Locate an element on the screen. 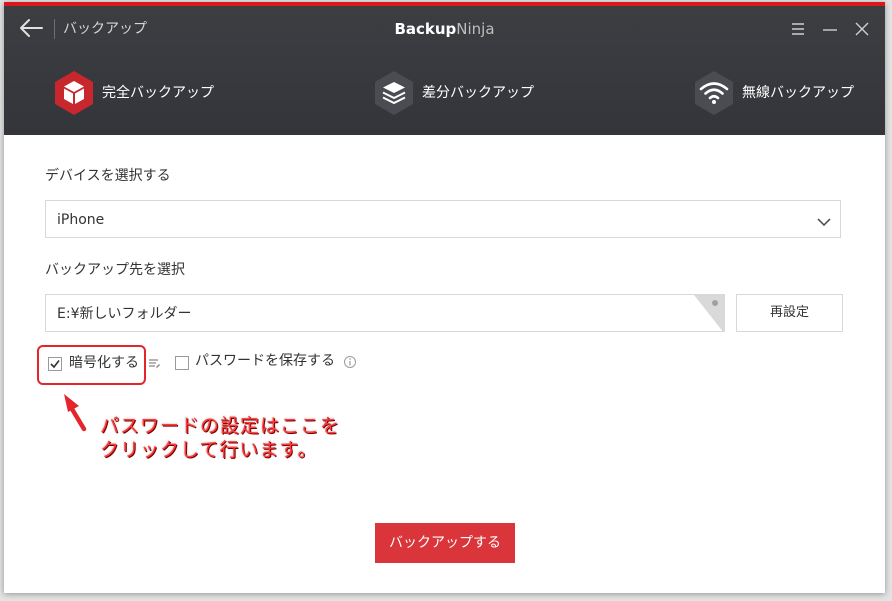  checkmark-icon is located at coordinates (55, 364).